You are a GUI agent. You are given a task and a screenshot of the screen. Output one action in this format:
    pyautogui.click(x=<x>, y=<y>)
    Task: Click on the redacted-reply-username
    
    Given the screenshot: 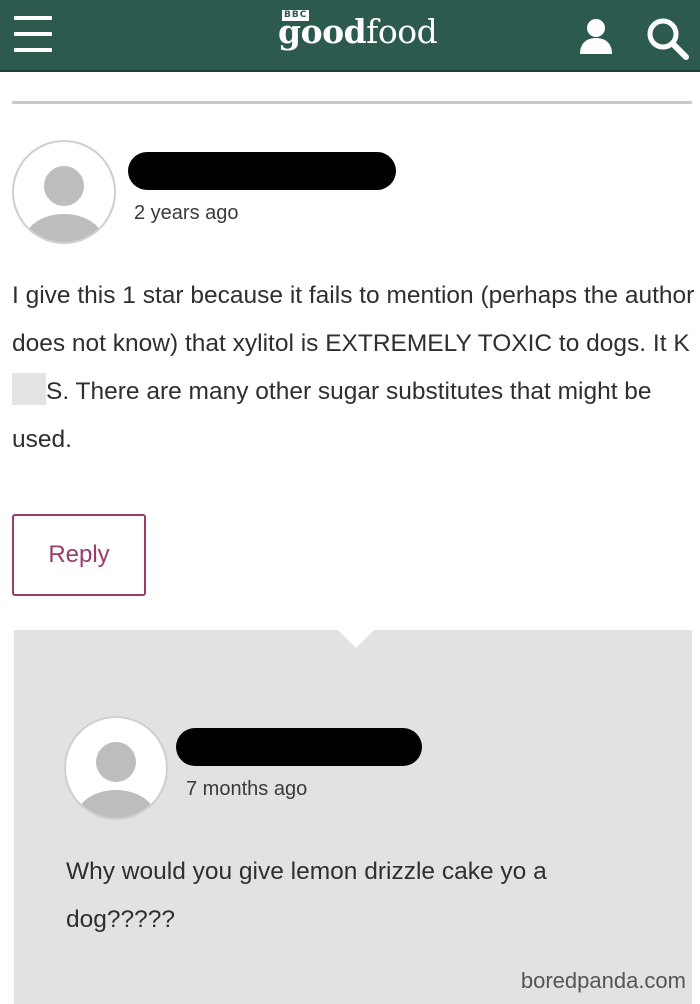 What is the action you would take?
    pyautogui.click(x=299, y=747)
    